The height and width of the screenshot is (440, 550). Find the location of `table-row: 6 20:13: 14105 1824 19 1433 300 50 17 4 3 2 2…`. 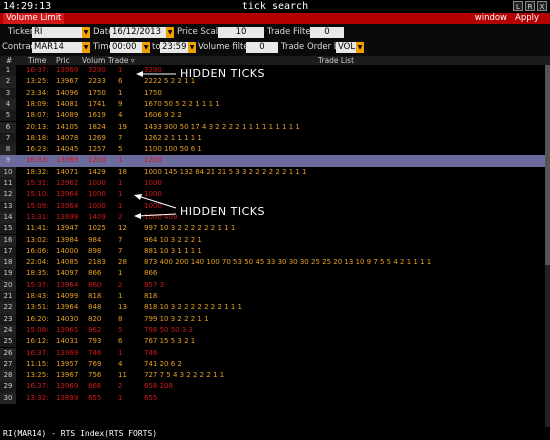

table-row: 6 20:13: 14105 1824 19 1433 300 50 17 4 3 2 2… is located at coordinates (272, 127).